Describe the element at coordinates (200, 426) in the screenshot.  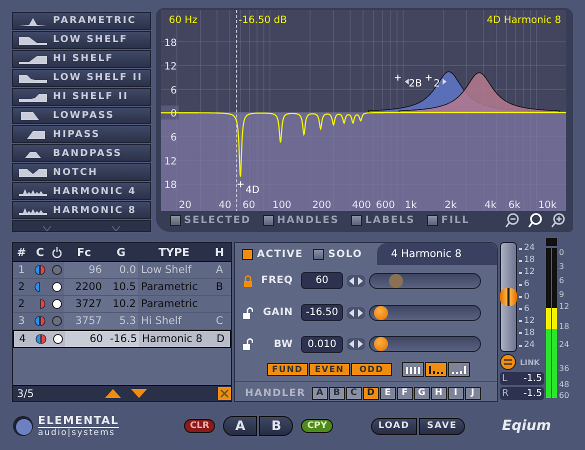
I see `clear-button: CLR` at that location.